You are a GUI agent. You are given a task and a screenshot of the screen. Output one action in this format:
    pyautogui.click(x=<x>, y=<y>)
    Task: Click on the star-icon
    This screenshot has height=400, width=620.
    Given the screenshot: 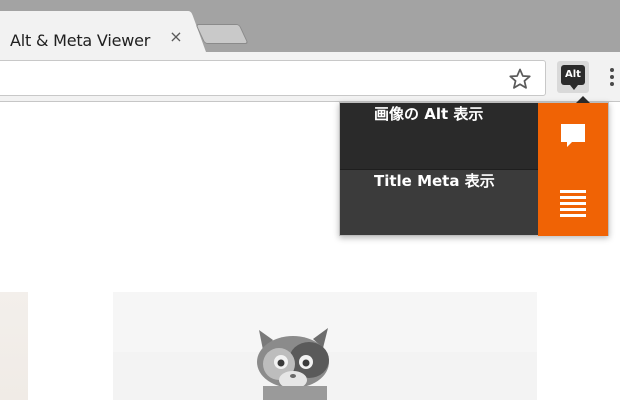 What is the action you would take?
    pyautogui.click(x=520, y=79)
    